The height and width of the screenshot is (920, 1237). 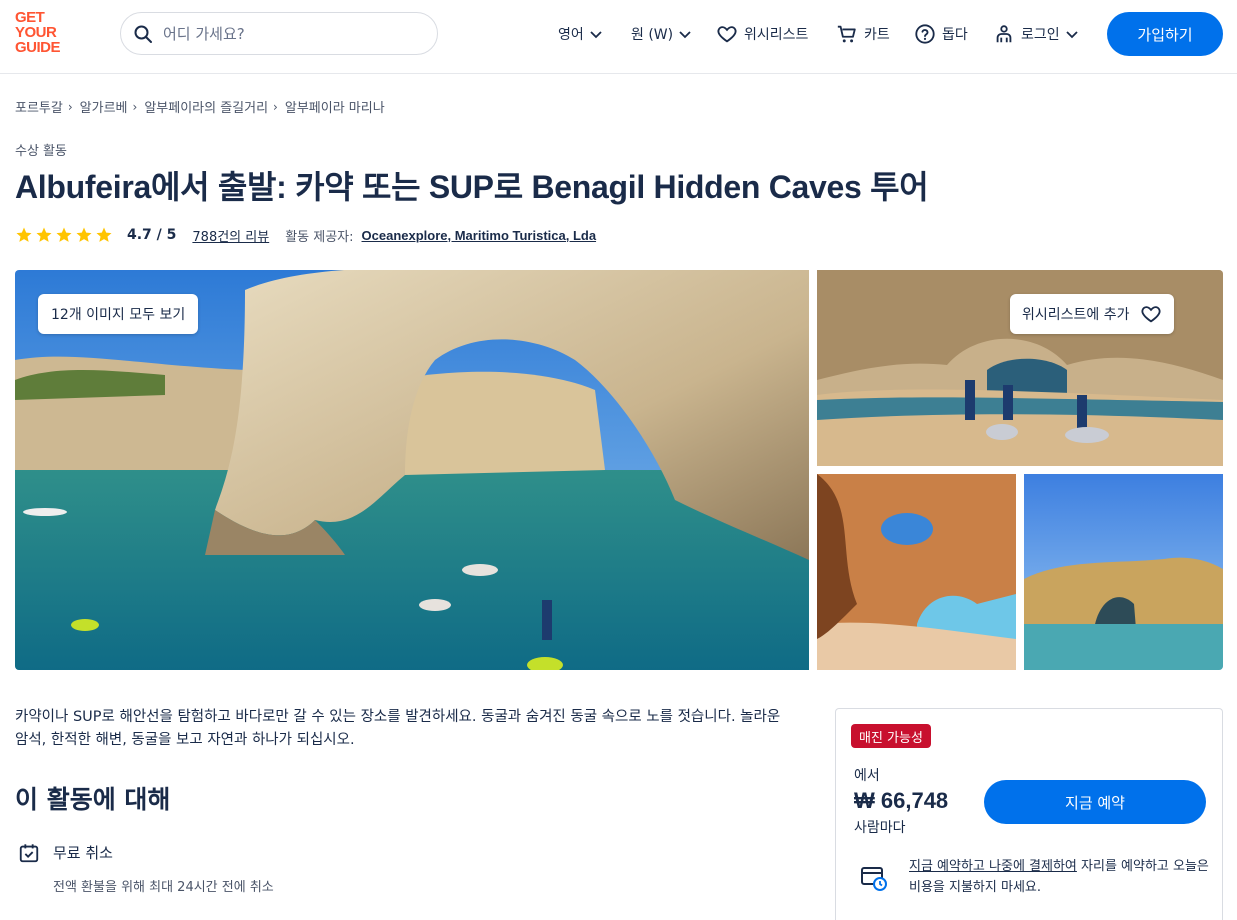 I want to click on availability-badge: 매진 가능성, so click(x=891, y=736).